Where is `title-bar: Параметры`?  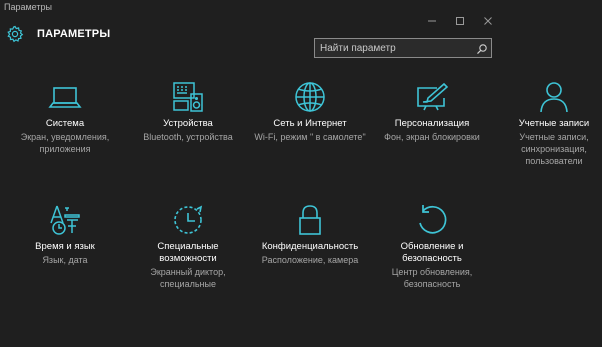 title-bar: Параметры is located at coordinates (301, 12).